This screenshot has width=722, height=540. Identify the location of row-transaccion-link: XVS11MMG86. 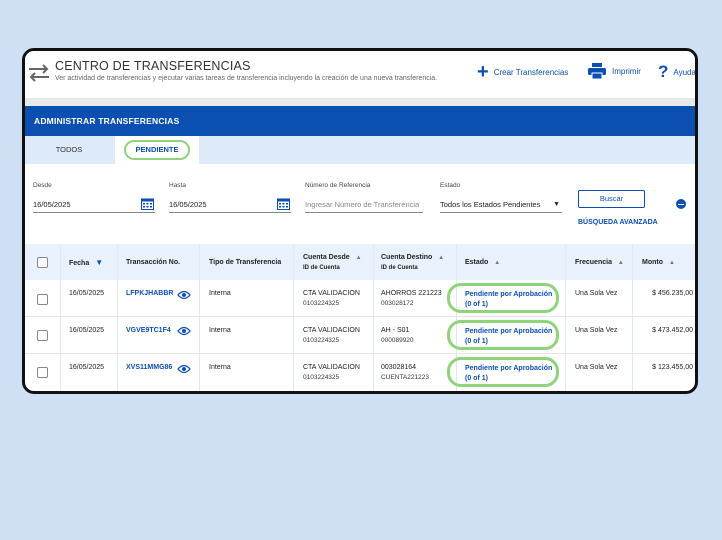
(149, 368).